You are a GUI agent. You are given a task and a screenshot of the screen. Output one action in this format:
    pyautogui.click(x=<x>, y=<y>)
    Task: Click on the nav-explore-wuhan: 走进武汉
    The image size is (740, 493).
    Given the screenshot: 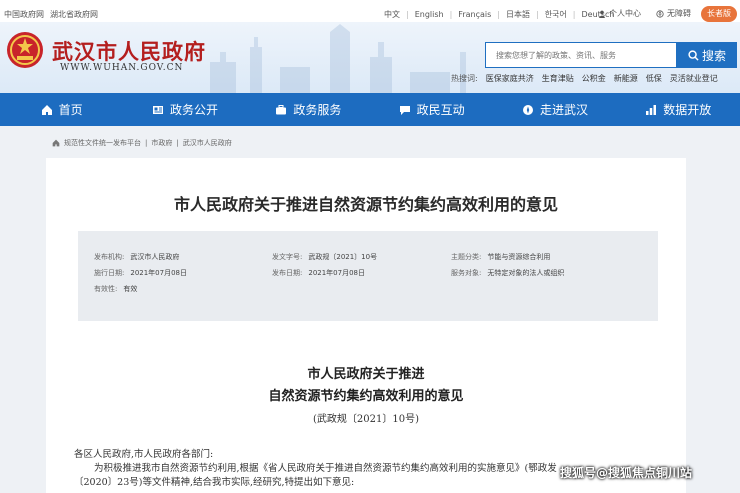 What is the action you would take?
    pyautogui.click(x=554, y=109)
    